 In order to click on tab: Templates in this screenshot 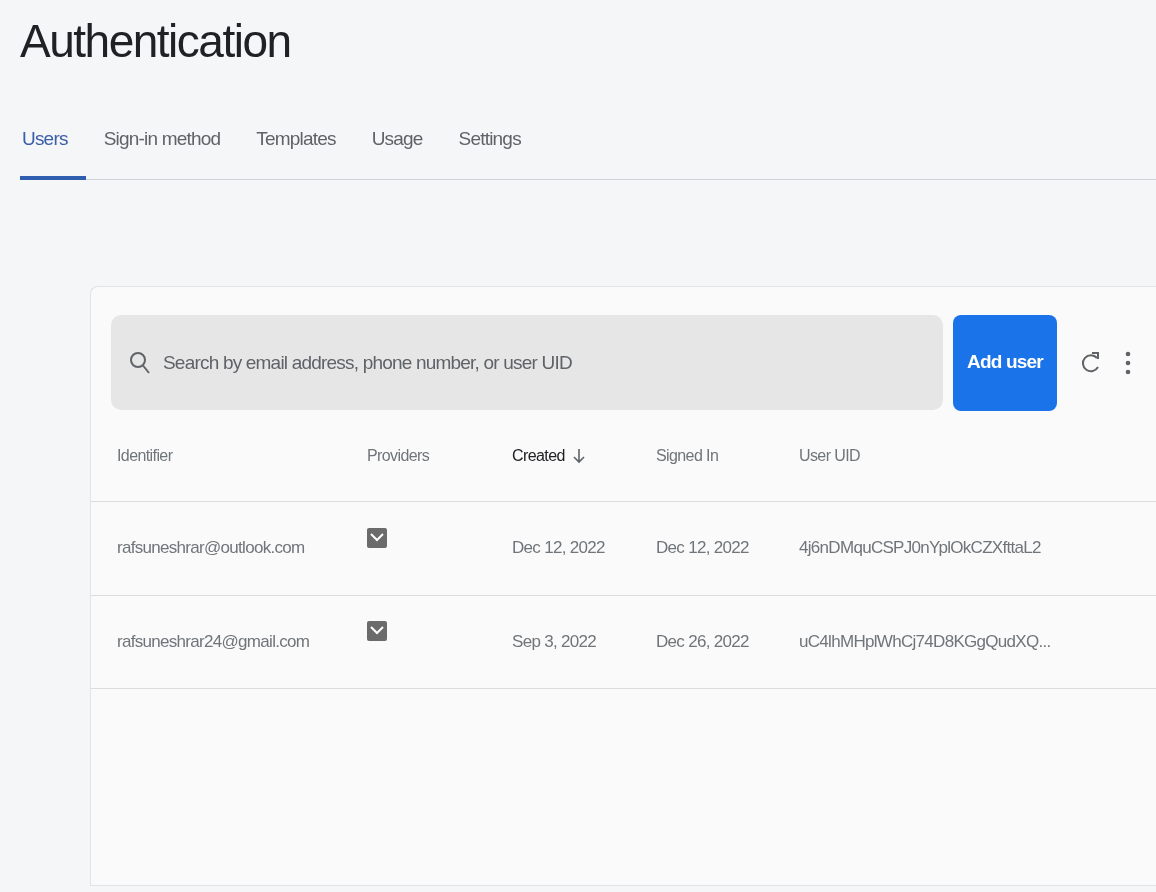, I will do `click(296, 152)`.